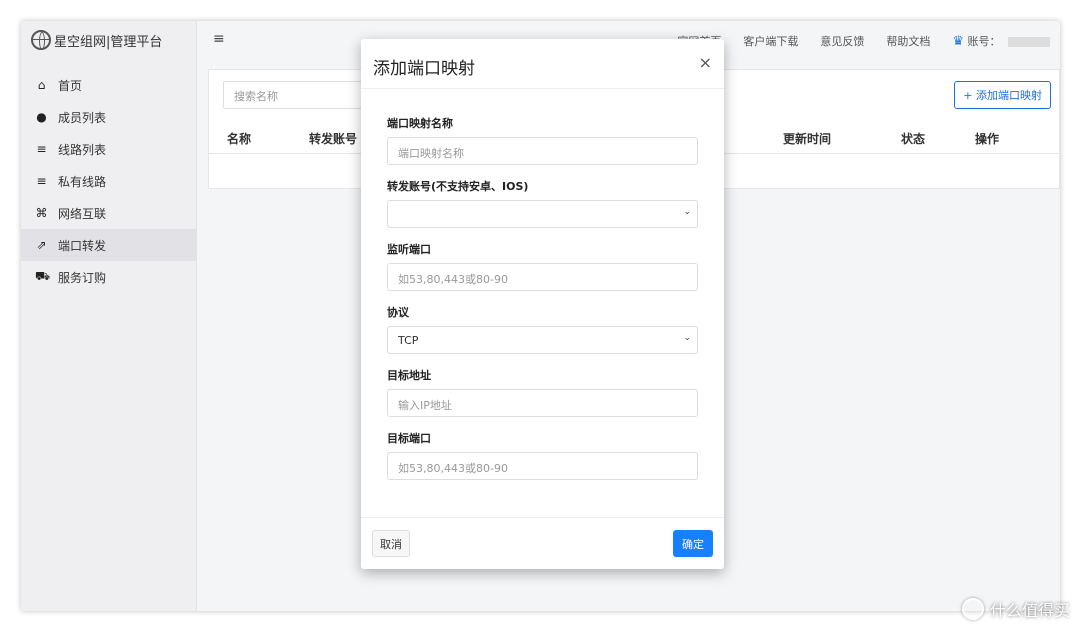 This screenshot has height=631, width=1080. I want to click on target-port-label: 目标端口, so click(409, 438).